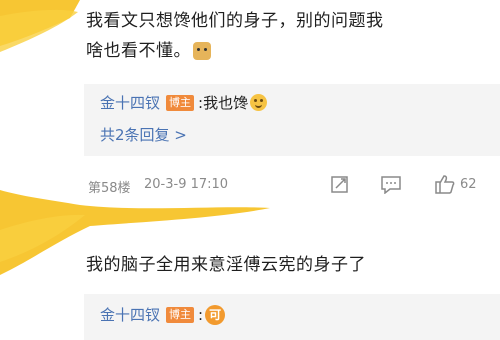  I want to click on share-icon, so click(340, 184).